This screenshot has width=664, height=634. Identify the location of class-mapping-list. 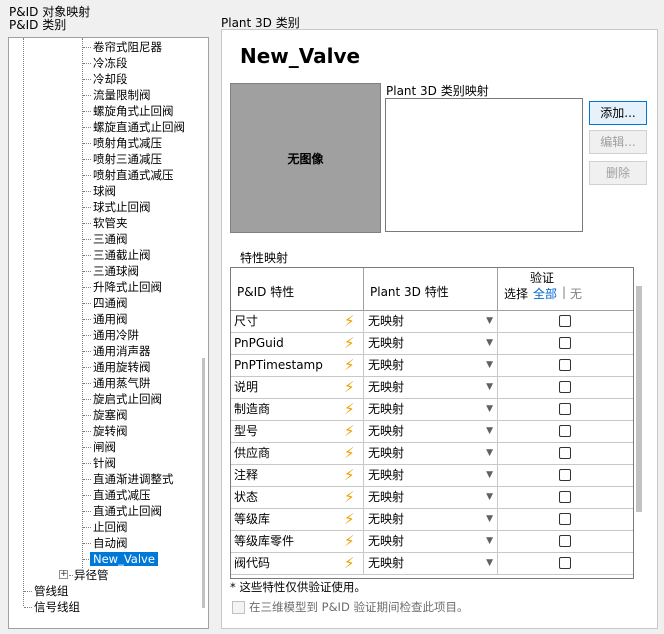
(484, 165).